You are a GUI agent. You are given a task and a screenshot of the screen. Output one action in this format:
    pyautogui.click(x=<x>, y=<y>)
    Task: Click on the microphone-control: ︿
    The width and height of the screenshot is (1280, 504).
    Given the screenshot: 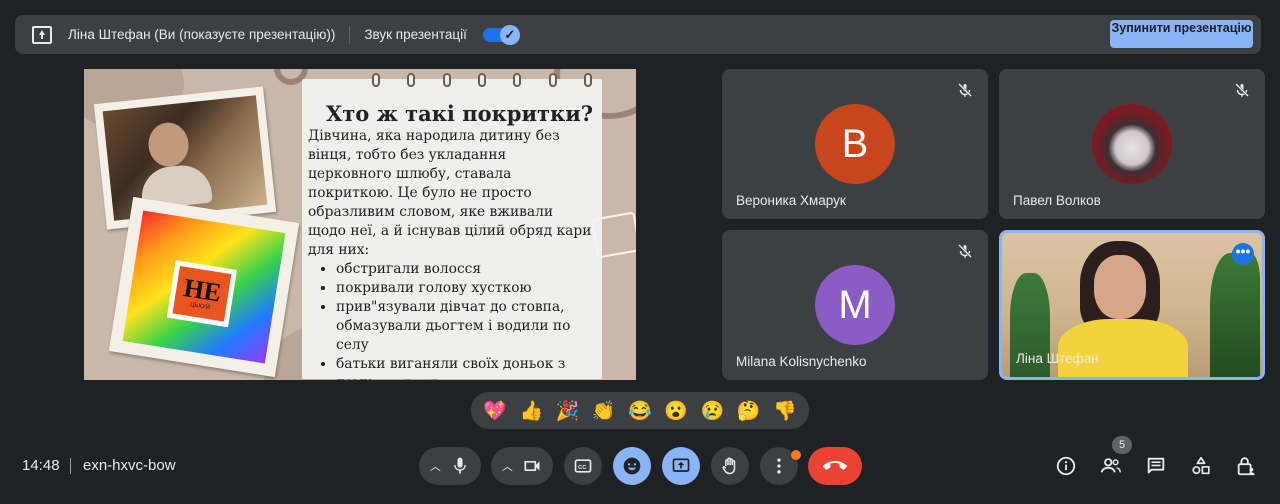 What is the action you would take?
    pyautogui.click(x=450, y=466)
    